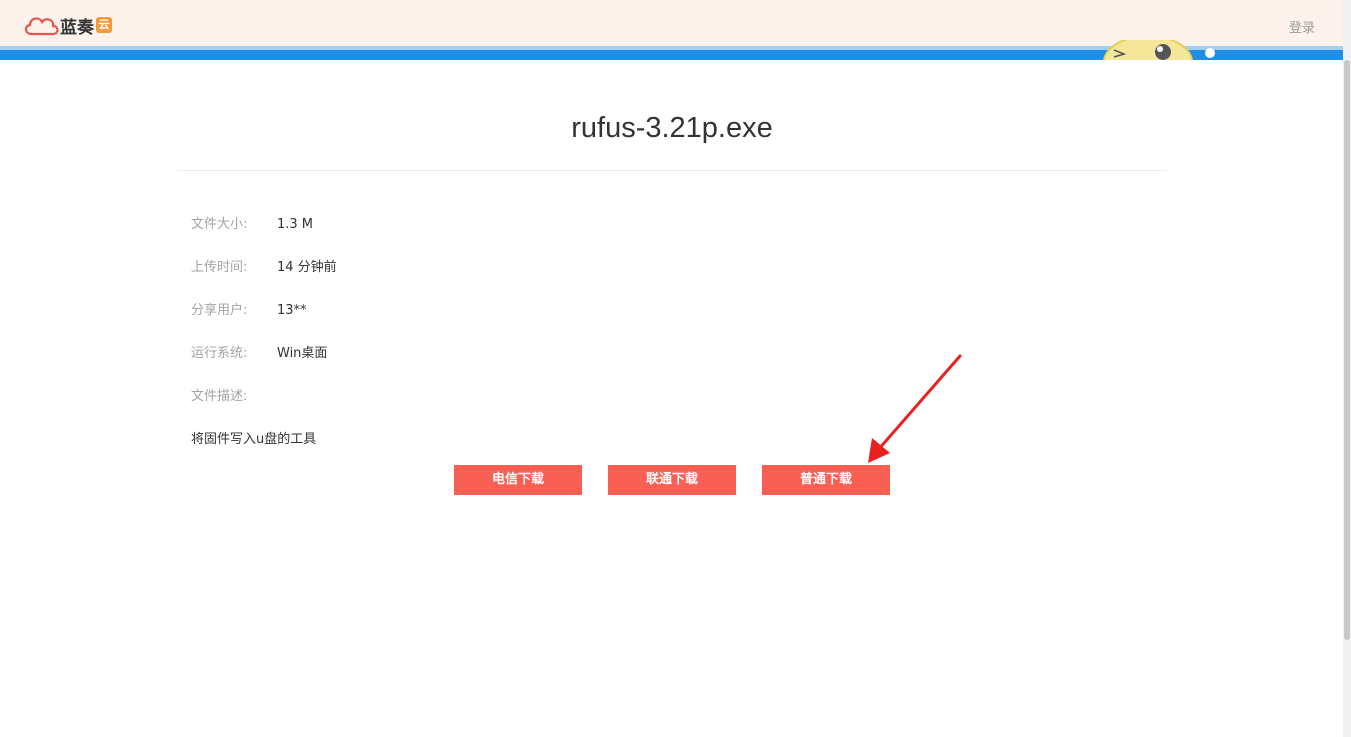 The height and width of the screenshot is (737, 1351). Describe the element at coordinates (292, 310) in the screenshot. I see `info-value: 13**` at that location.